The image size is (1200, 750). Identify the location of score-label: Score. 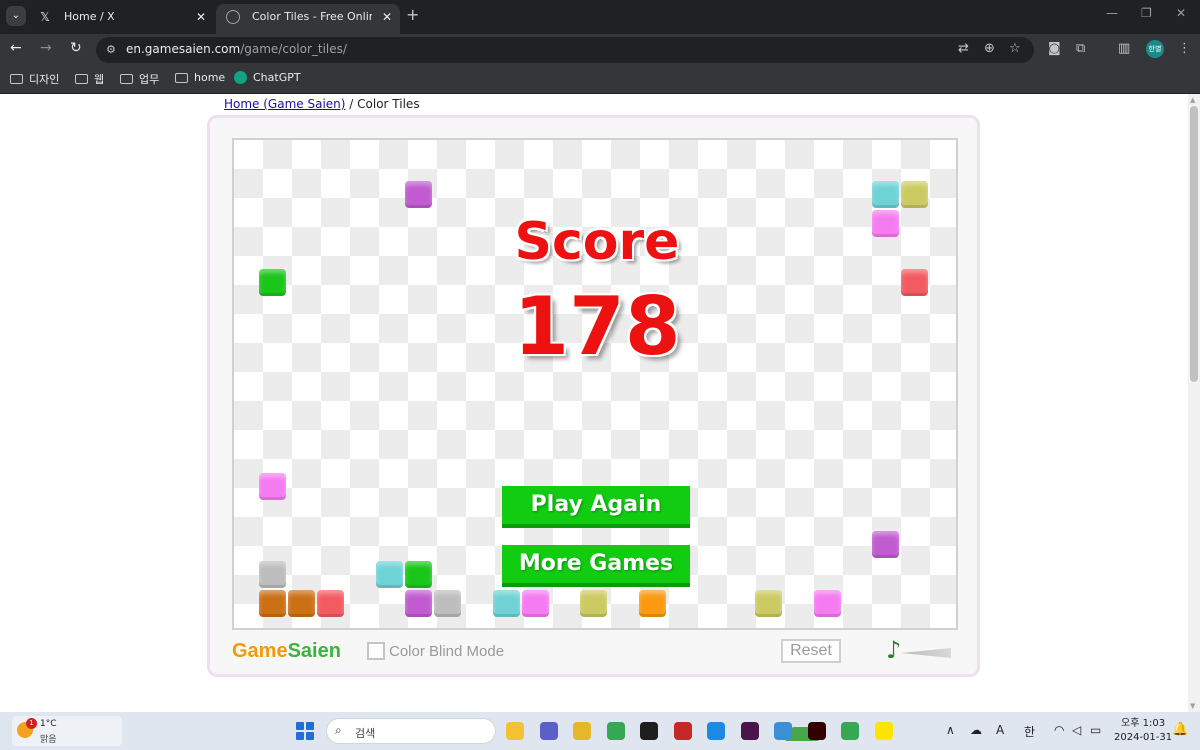
(597, 242).